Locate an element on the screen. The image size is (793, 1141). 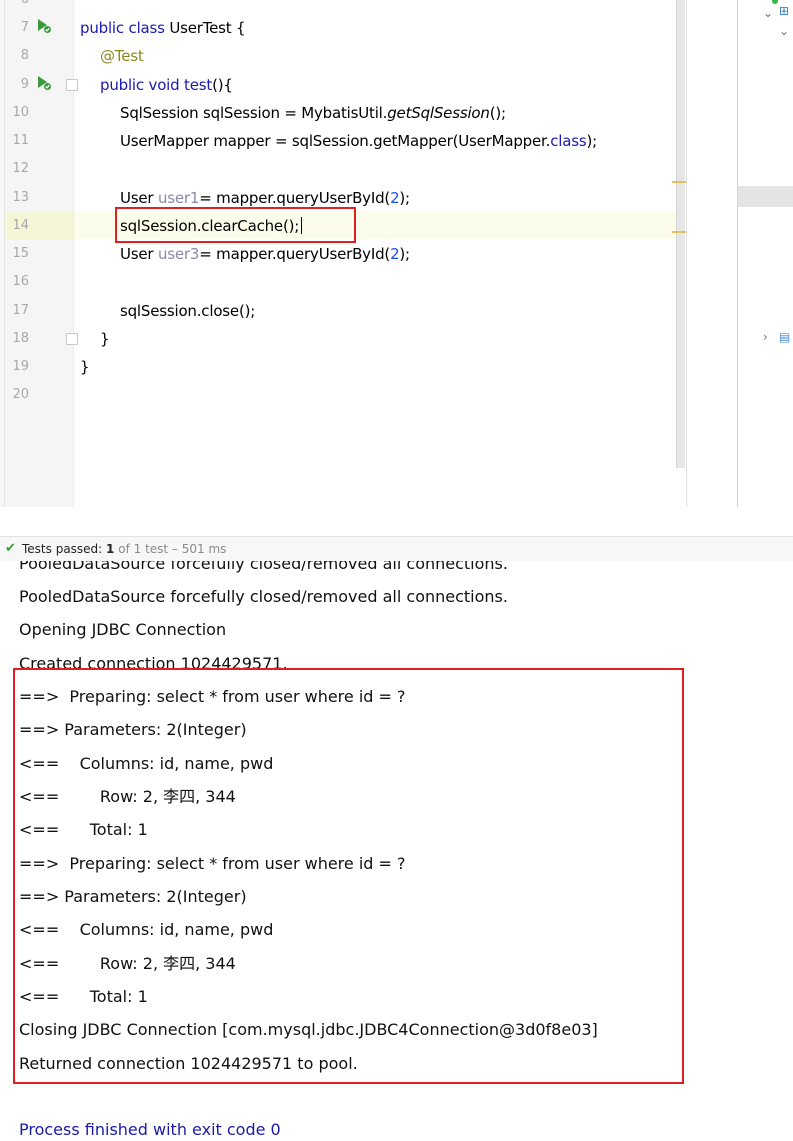
code-text: (); is located at coordinates (497, 113).